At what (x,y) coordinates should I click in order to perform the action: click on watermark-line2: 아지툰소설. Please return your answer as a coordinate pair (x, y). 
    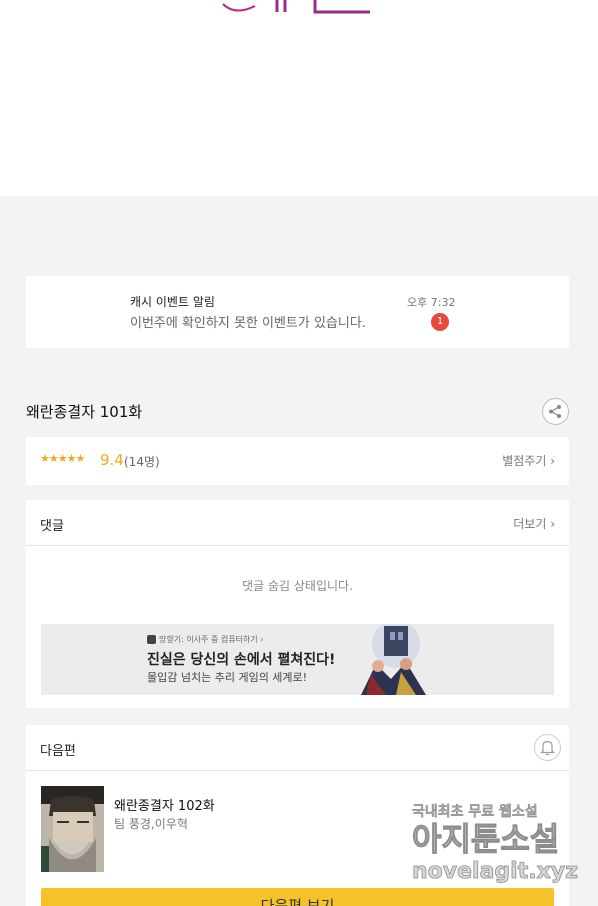
    Looking at the image, I should click on (485, 839).